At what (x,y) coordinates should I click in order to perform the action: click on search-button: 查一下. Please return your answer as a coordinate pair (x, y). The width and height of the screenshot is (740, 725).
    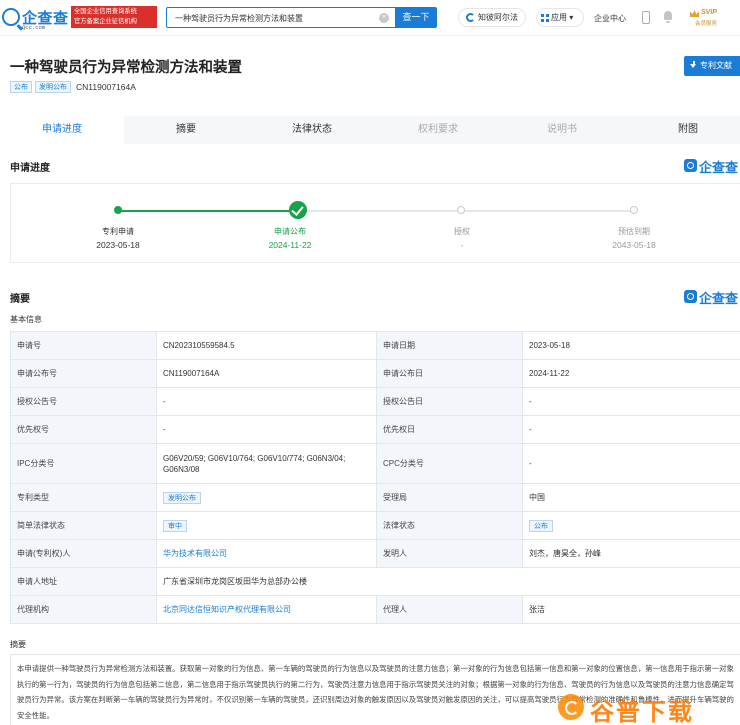
    Looking at the image, I should click on (416, 17).